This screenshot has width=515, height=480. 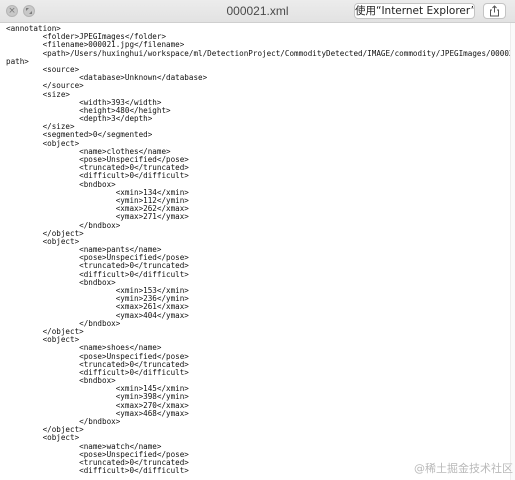 I want to click on xml-line: </source>, so click(x=45, y=86).